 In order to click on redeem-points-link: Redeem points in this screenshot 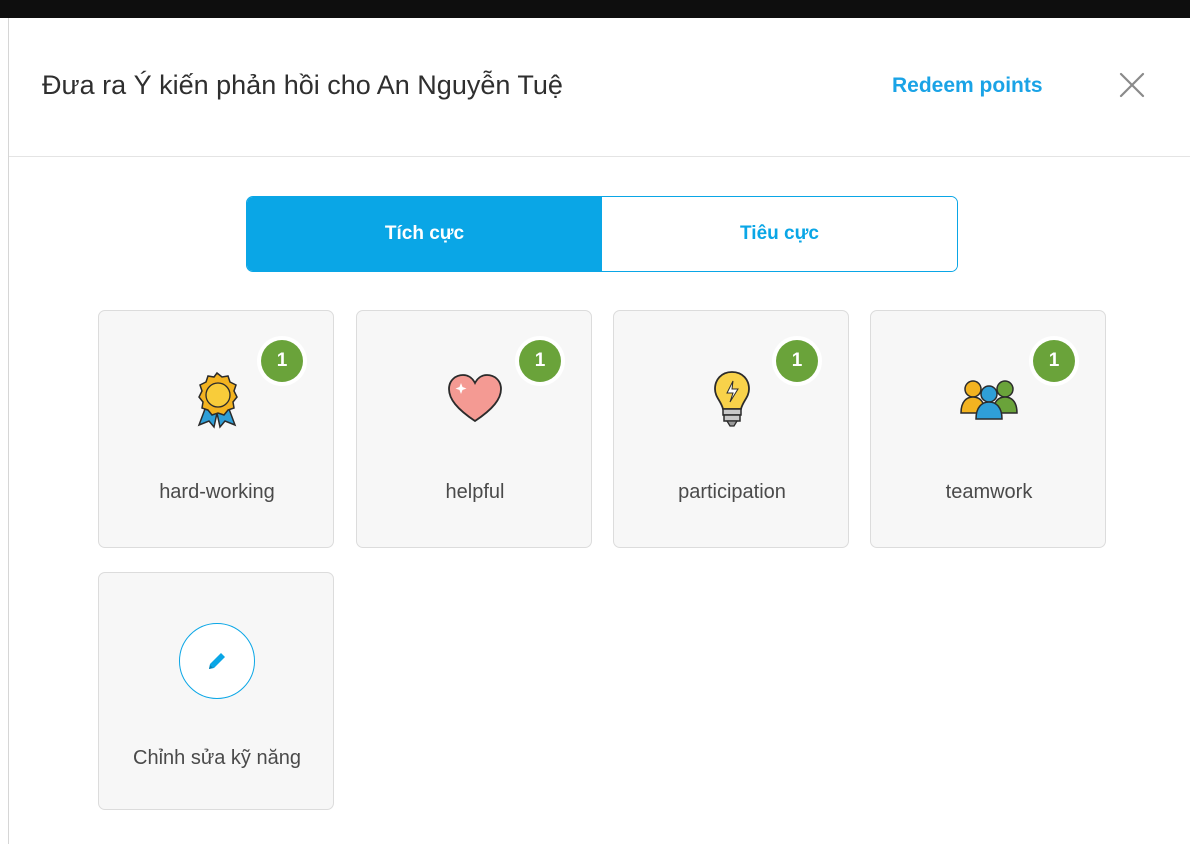, I will do `click(967, 86)`.